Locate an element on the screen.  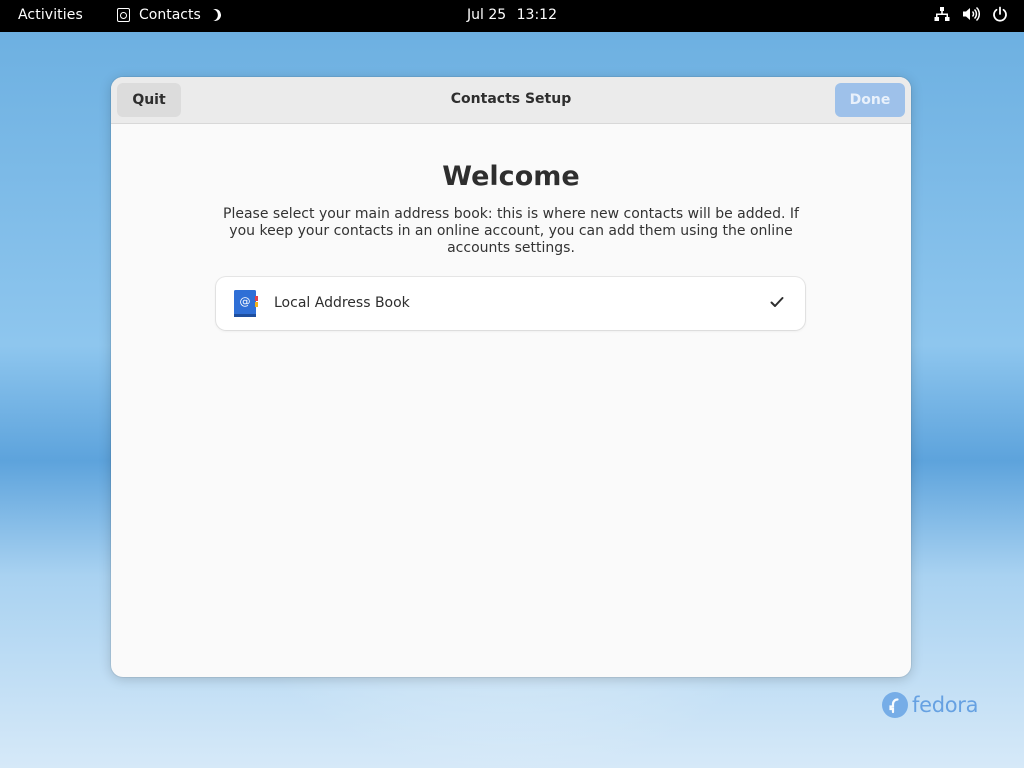
window-title: Contacts Setup is located at coordinates (511, 99).